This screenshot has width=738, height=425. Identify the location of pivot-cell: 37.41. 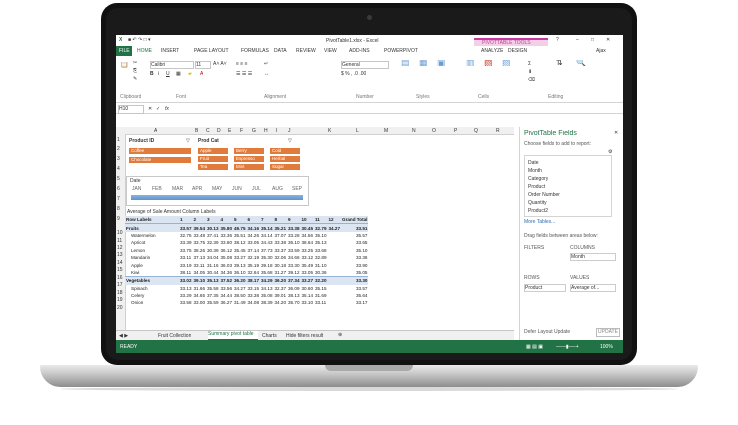
(213, 235).